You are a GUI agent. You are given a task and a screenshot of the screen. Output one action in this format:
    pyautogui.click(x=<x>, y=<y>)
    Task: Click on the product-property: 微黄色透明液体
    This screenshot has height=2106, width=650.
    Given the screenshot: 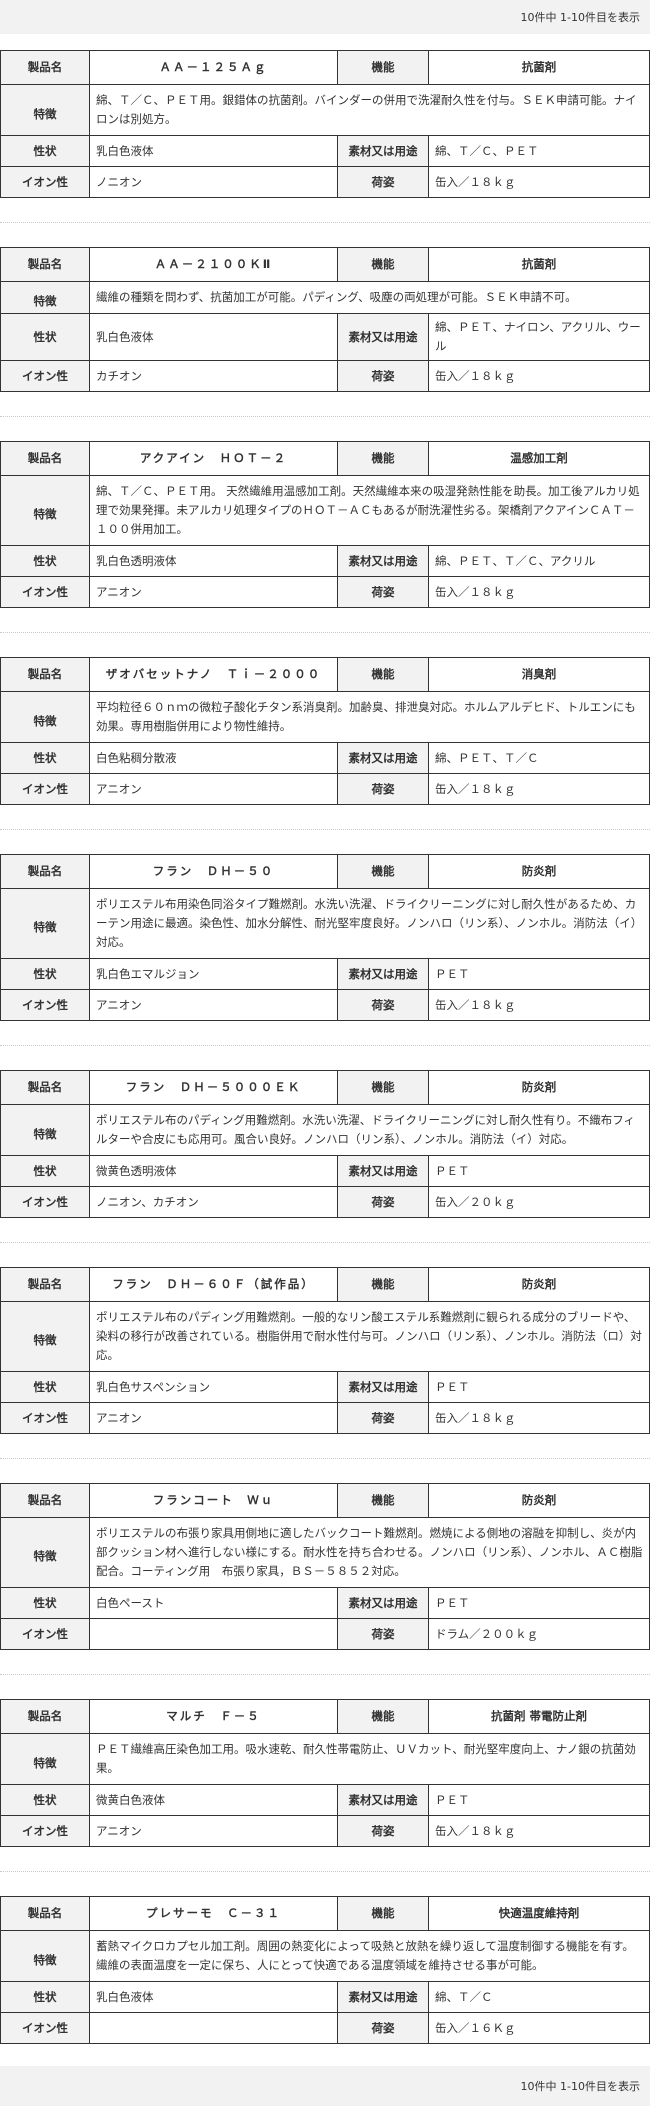 What is the action you would take?
    pyautogui.click(x=213, y=1171)
    